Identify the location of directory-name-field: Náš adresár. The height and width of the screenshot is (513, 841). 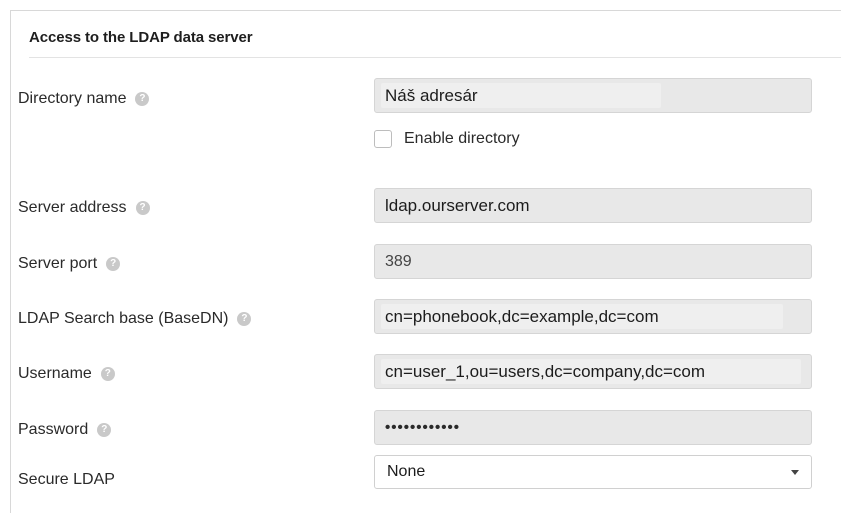
(593, 95).